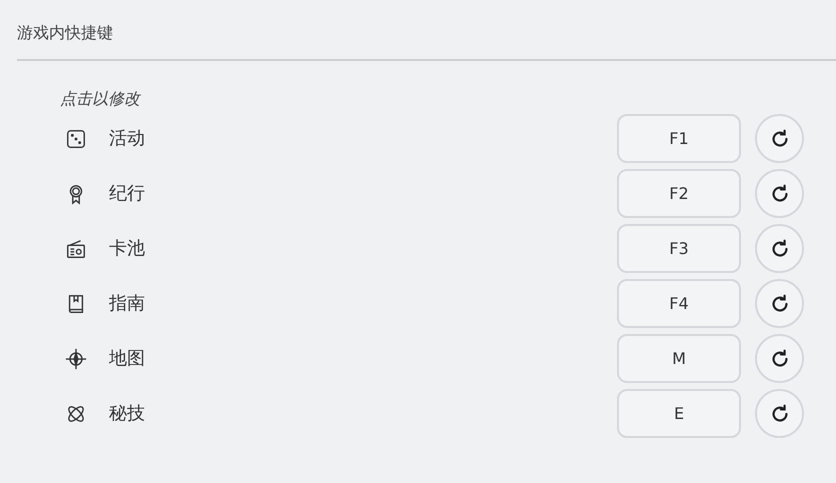  What do you see at coordinates (679, 413) in the screenshot?
I see `key-binding-button: E` at bounding box center [679, 413].